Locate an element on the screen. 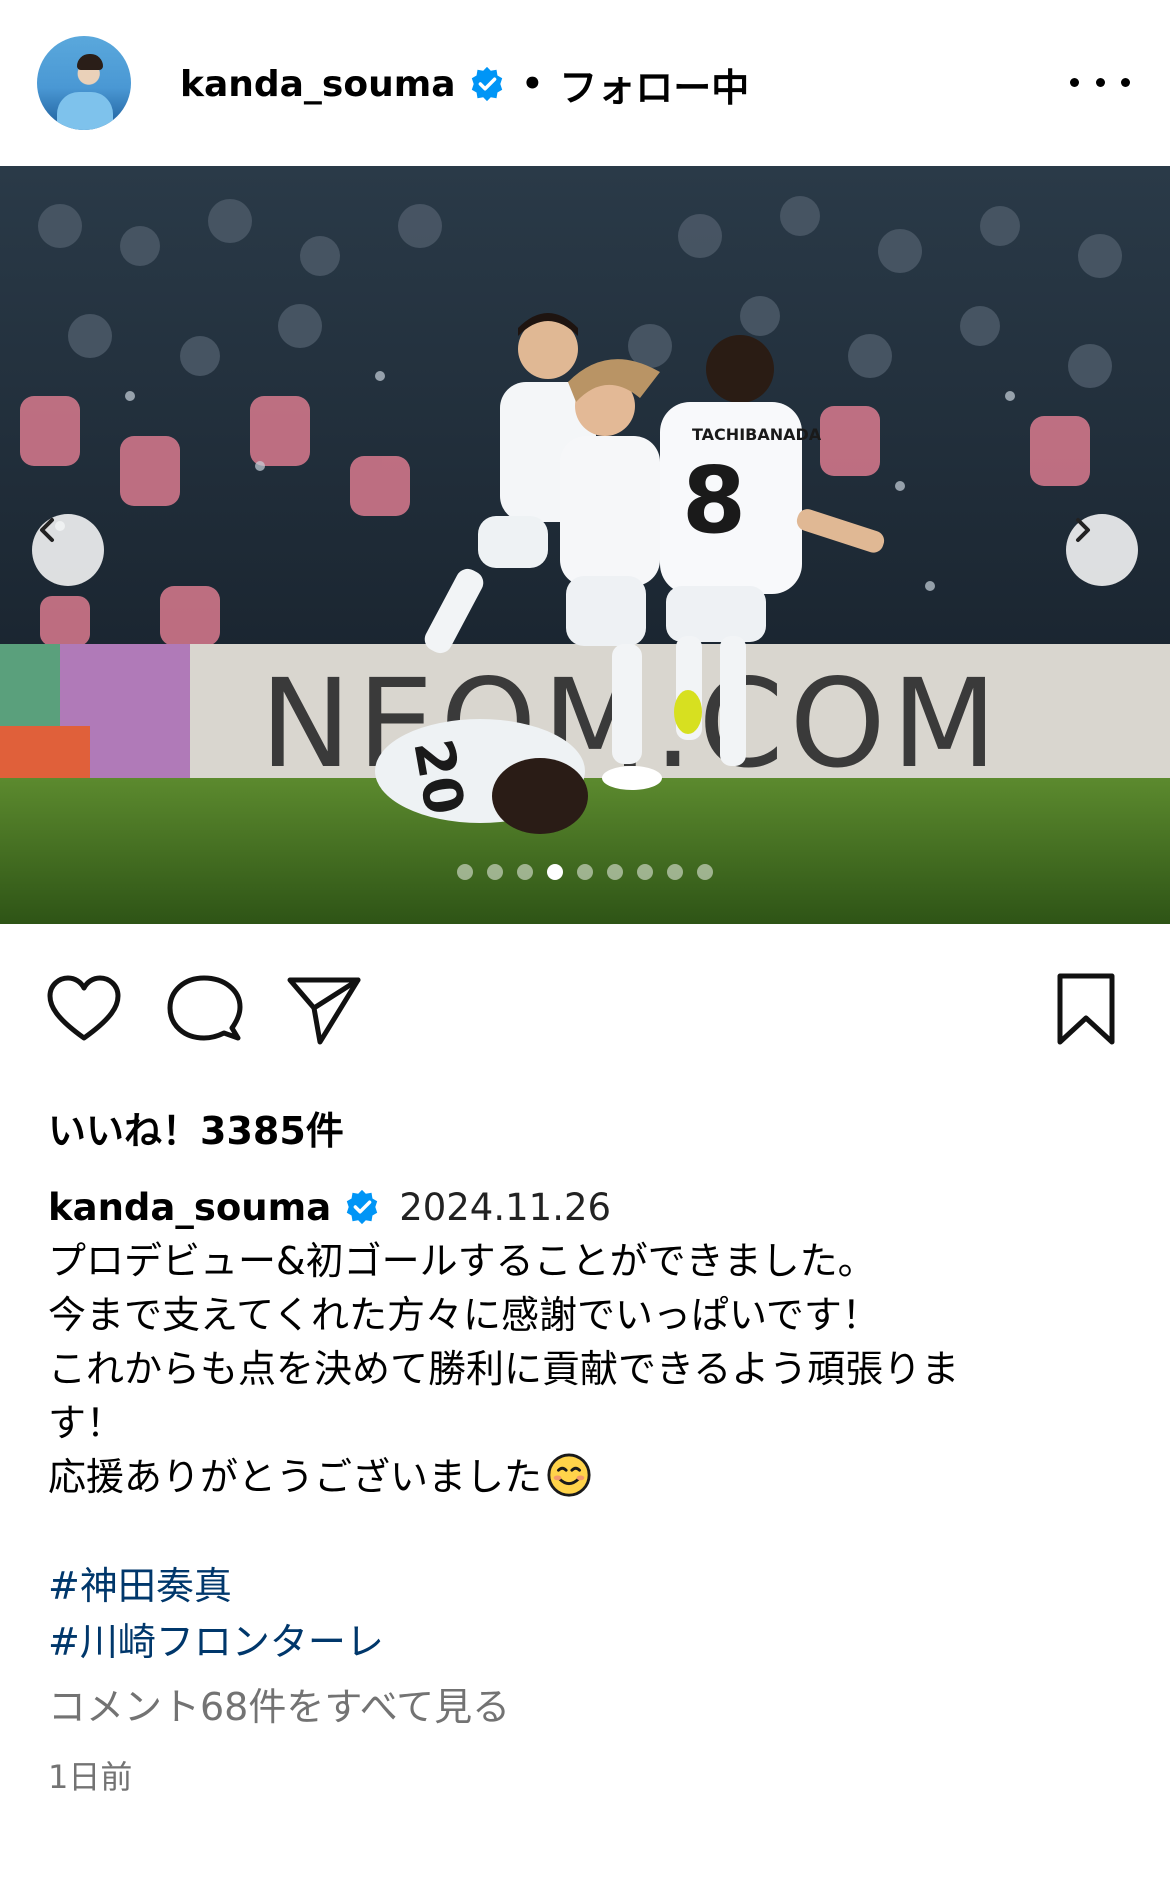  caption-username: kanda_souma is located at coordinates (189, 1207).